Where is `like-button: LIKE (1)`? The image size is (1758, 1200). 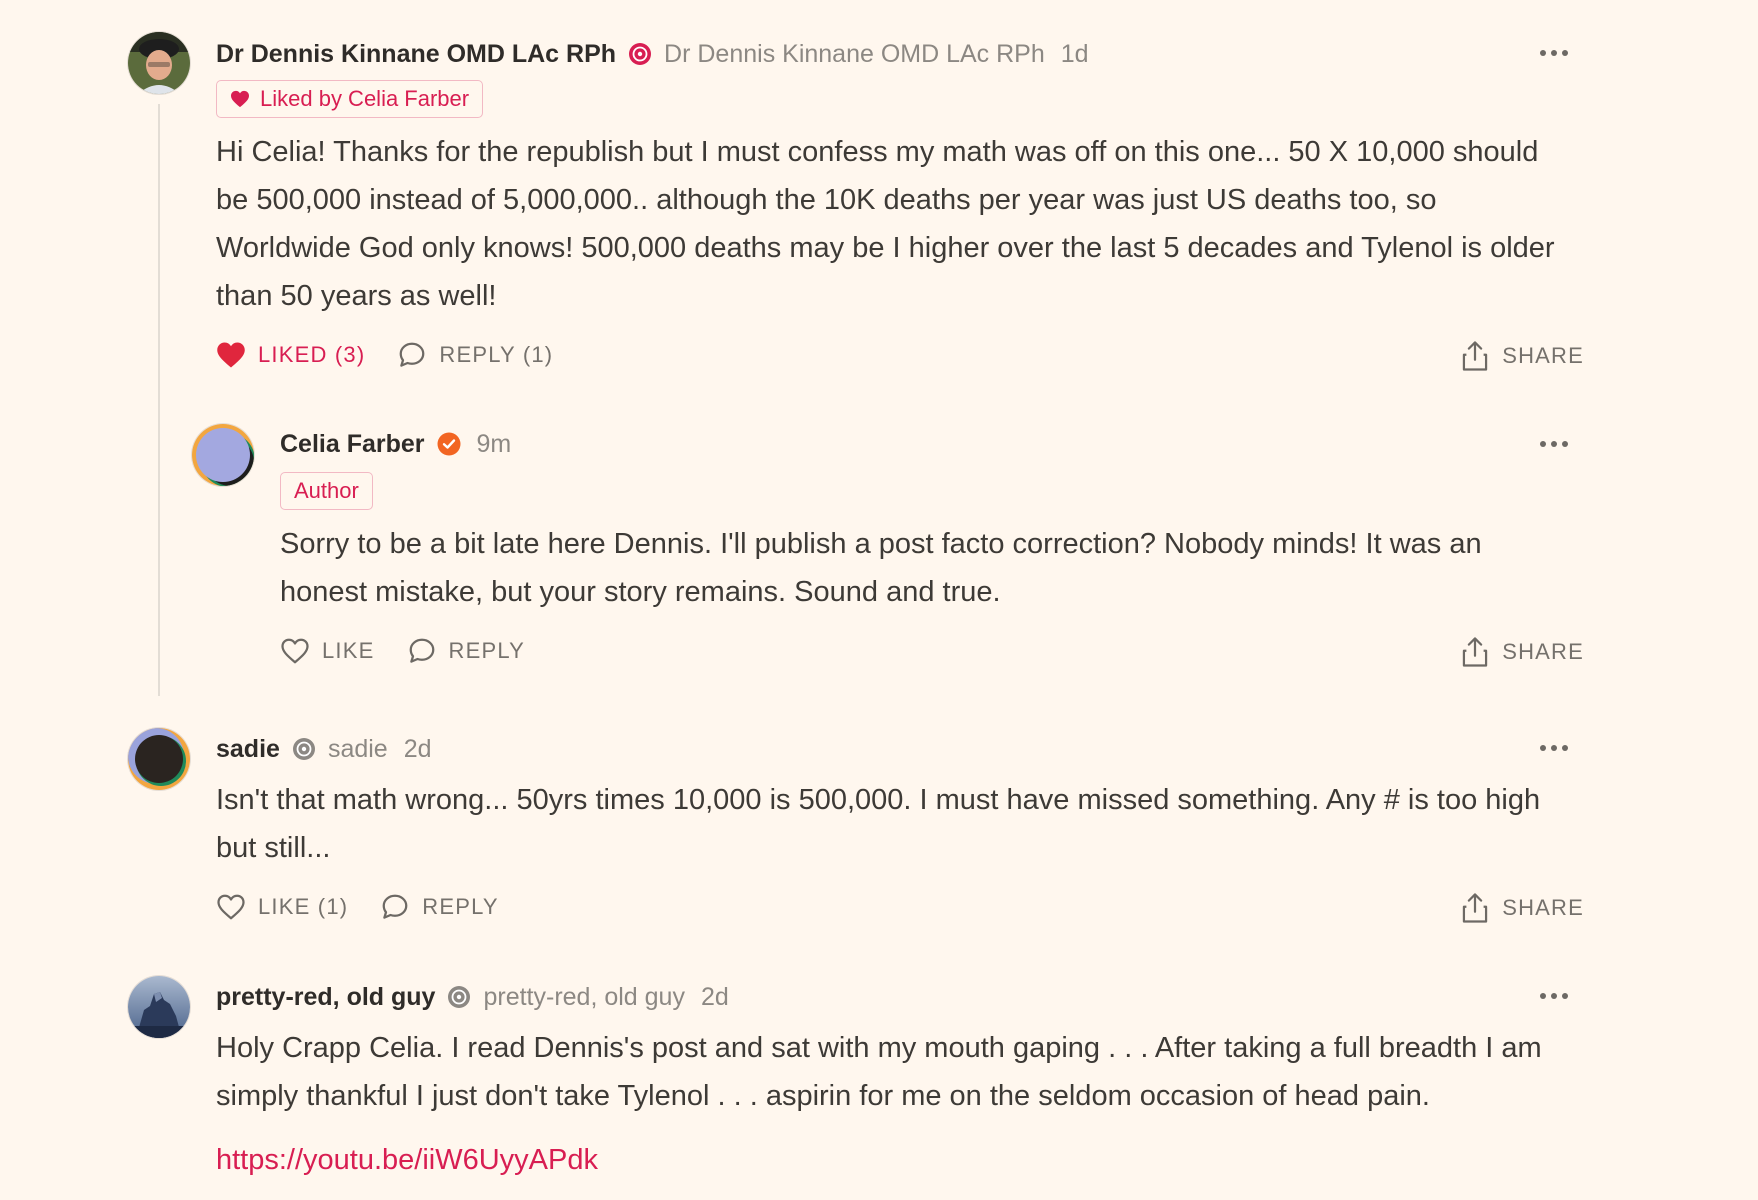 like-button: LIKE (1) is located at coordinates (282, 907).